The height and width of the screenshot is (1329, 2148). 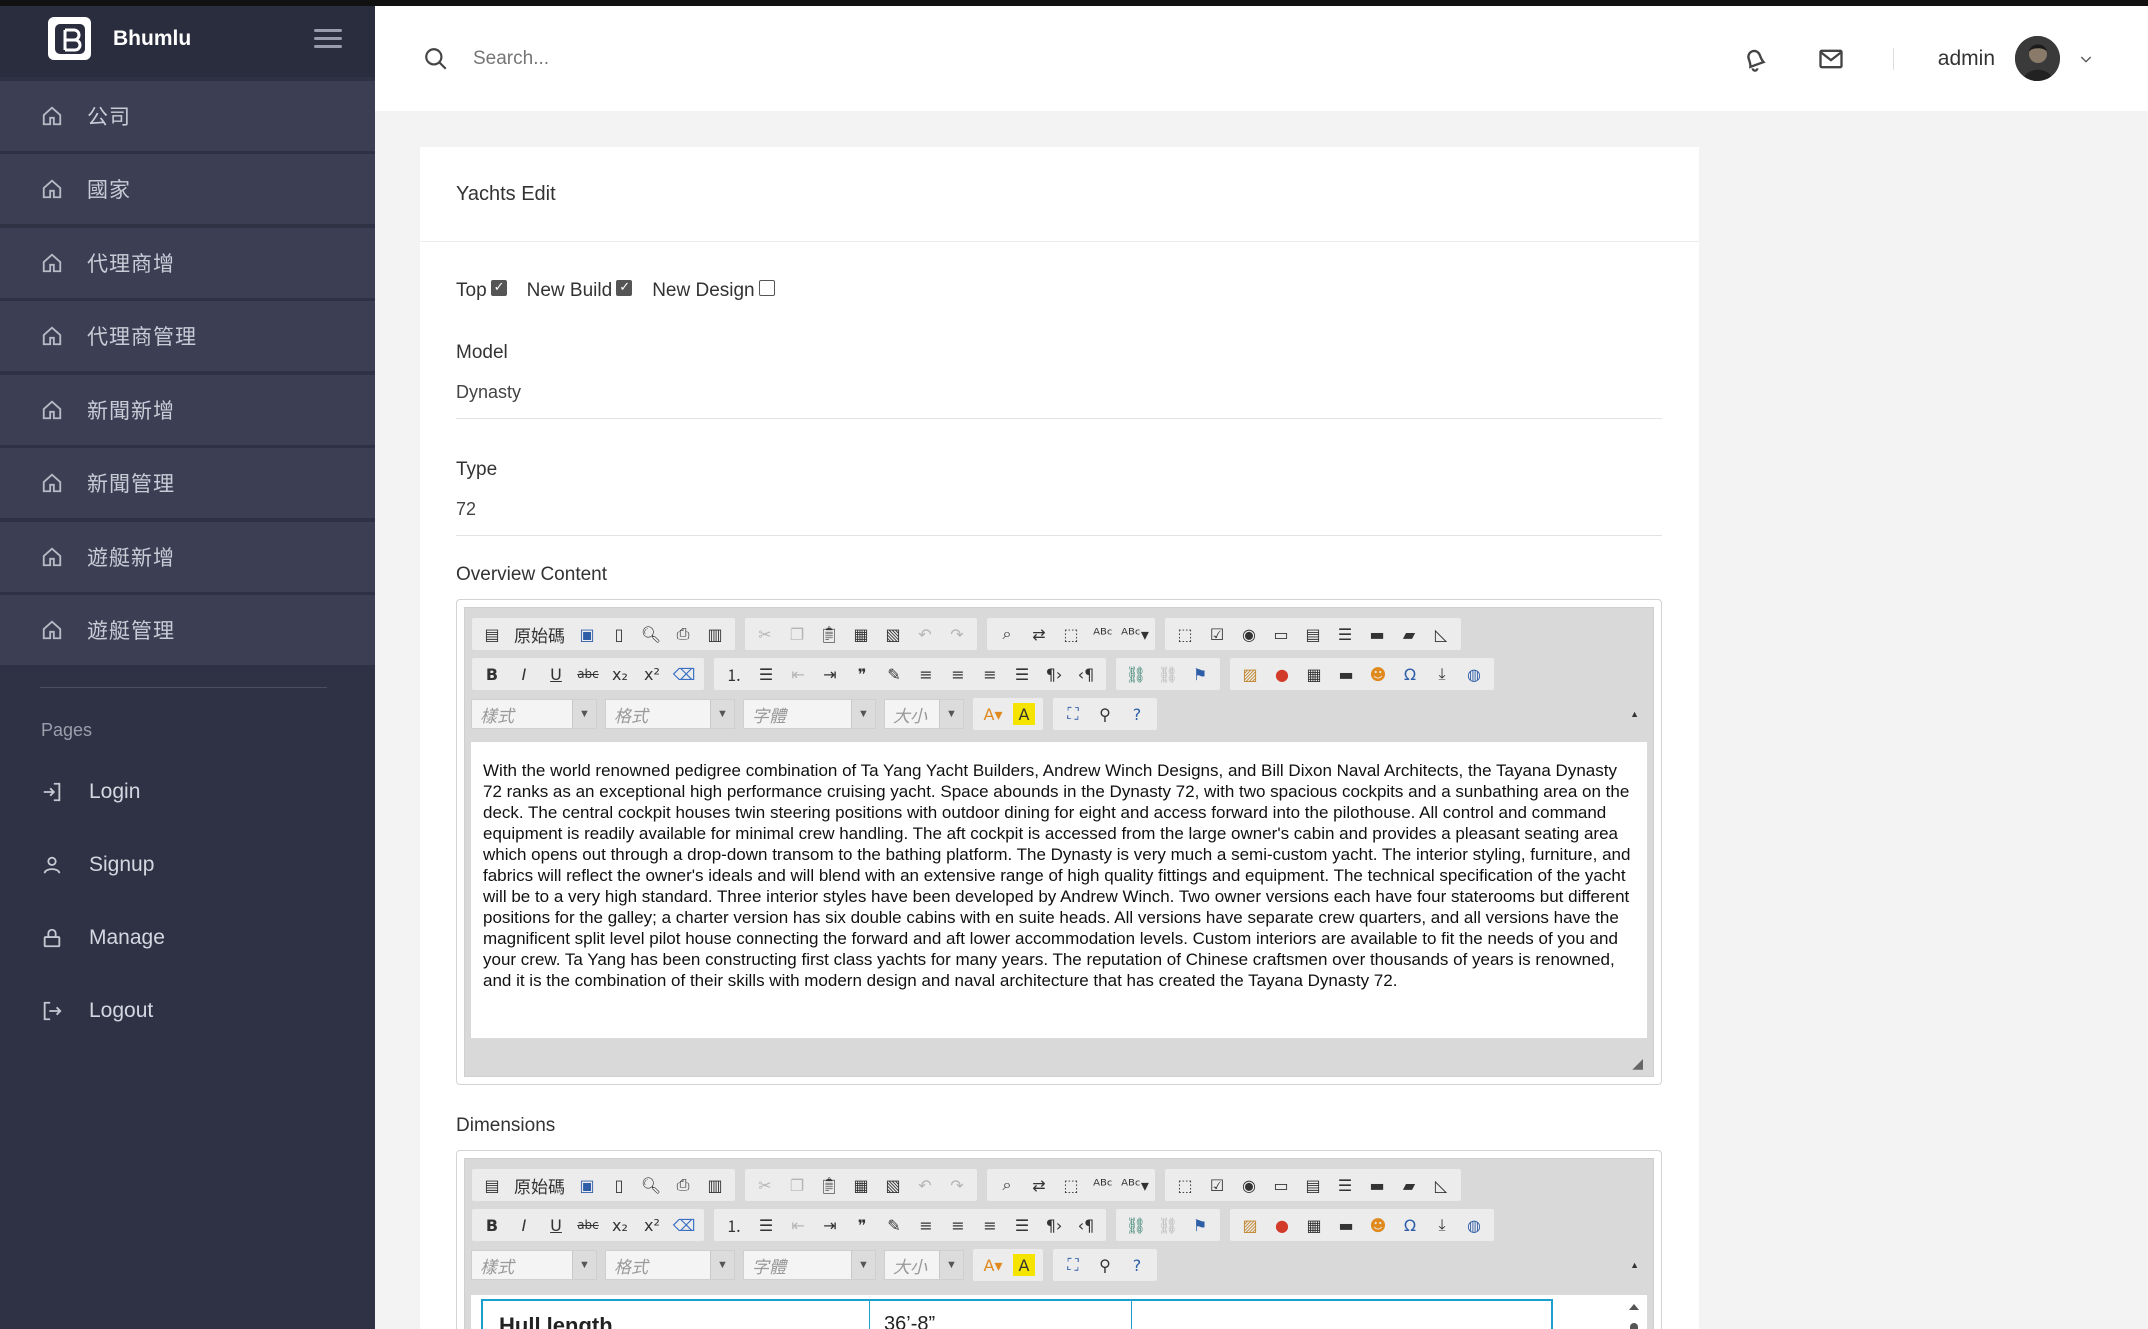 What do you see at coordinates (588, 674) in the screenshot?
I see `strike-icon: abc` at bounding box center [588, 674].